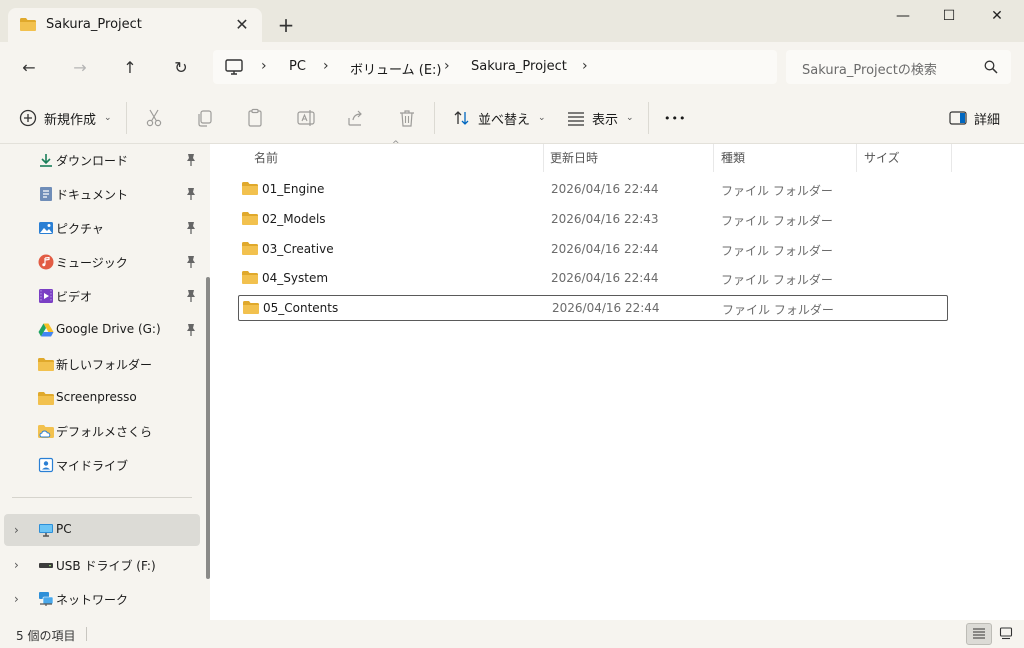  I want to click on sidebar-item-usb-drive: › USB ドライブ (F:), so click(100, 565).